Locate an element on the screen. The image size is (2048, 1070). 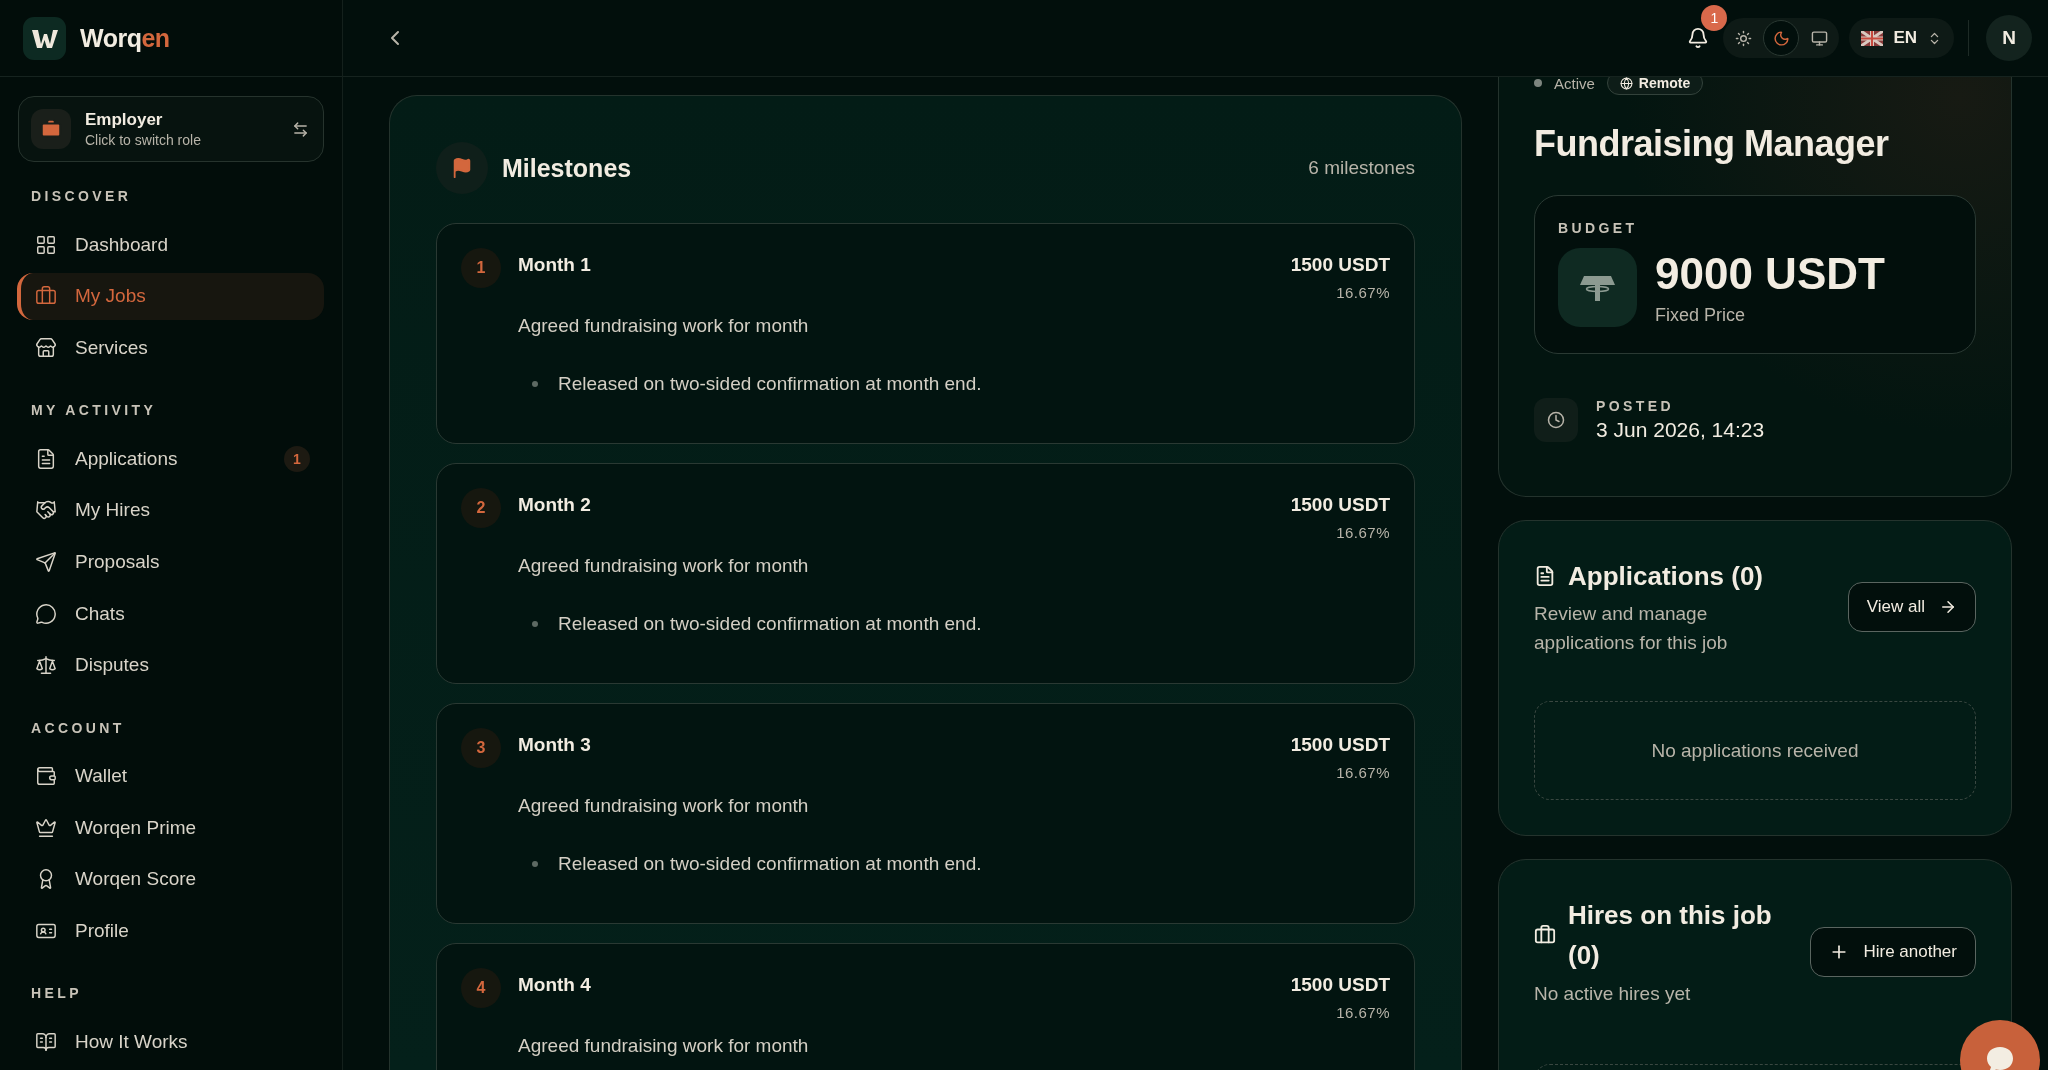
budget-label: BUDGET is located at coordinates (1598, 228).